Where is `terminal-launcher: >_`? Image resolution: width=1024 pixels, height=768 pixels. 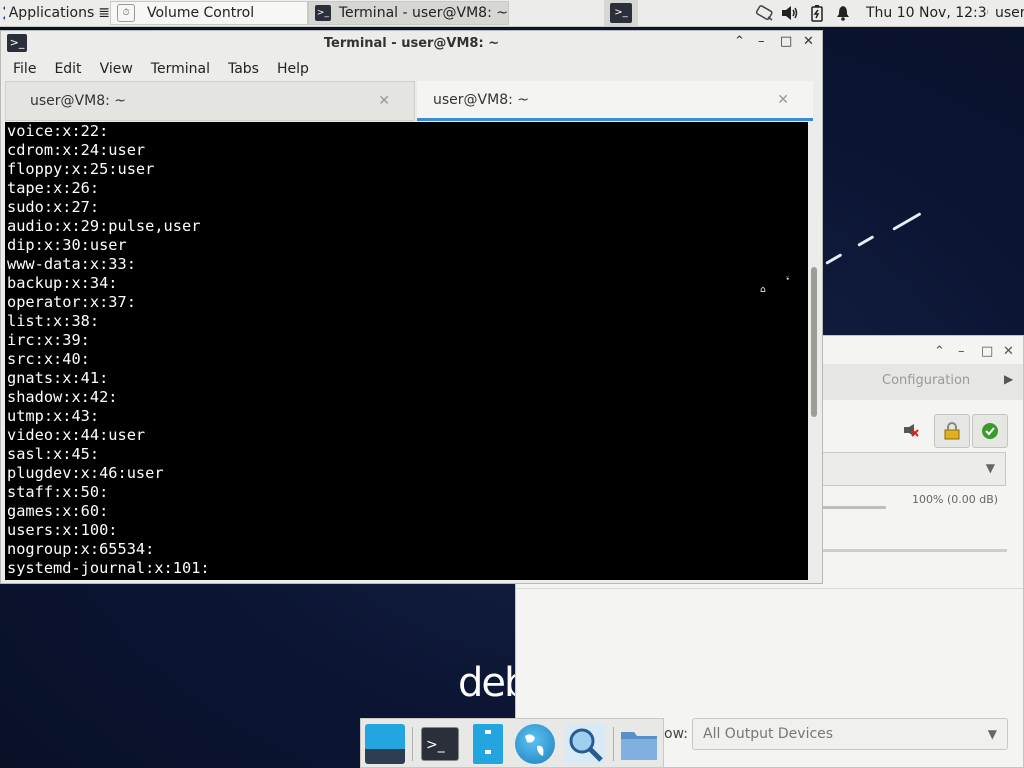
terminal-launcher: >_ is located at coordinates (621, 13).